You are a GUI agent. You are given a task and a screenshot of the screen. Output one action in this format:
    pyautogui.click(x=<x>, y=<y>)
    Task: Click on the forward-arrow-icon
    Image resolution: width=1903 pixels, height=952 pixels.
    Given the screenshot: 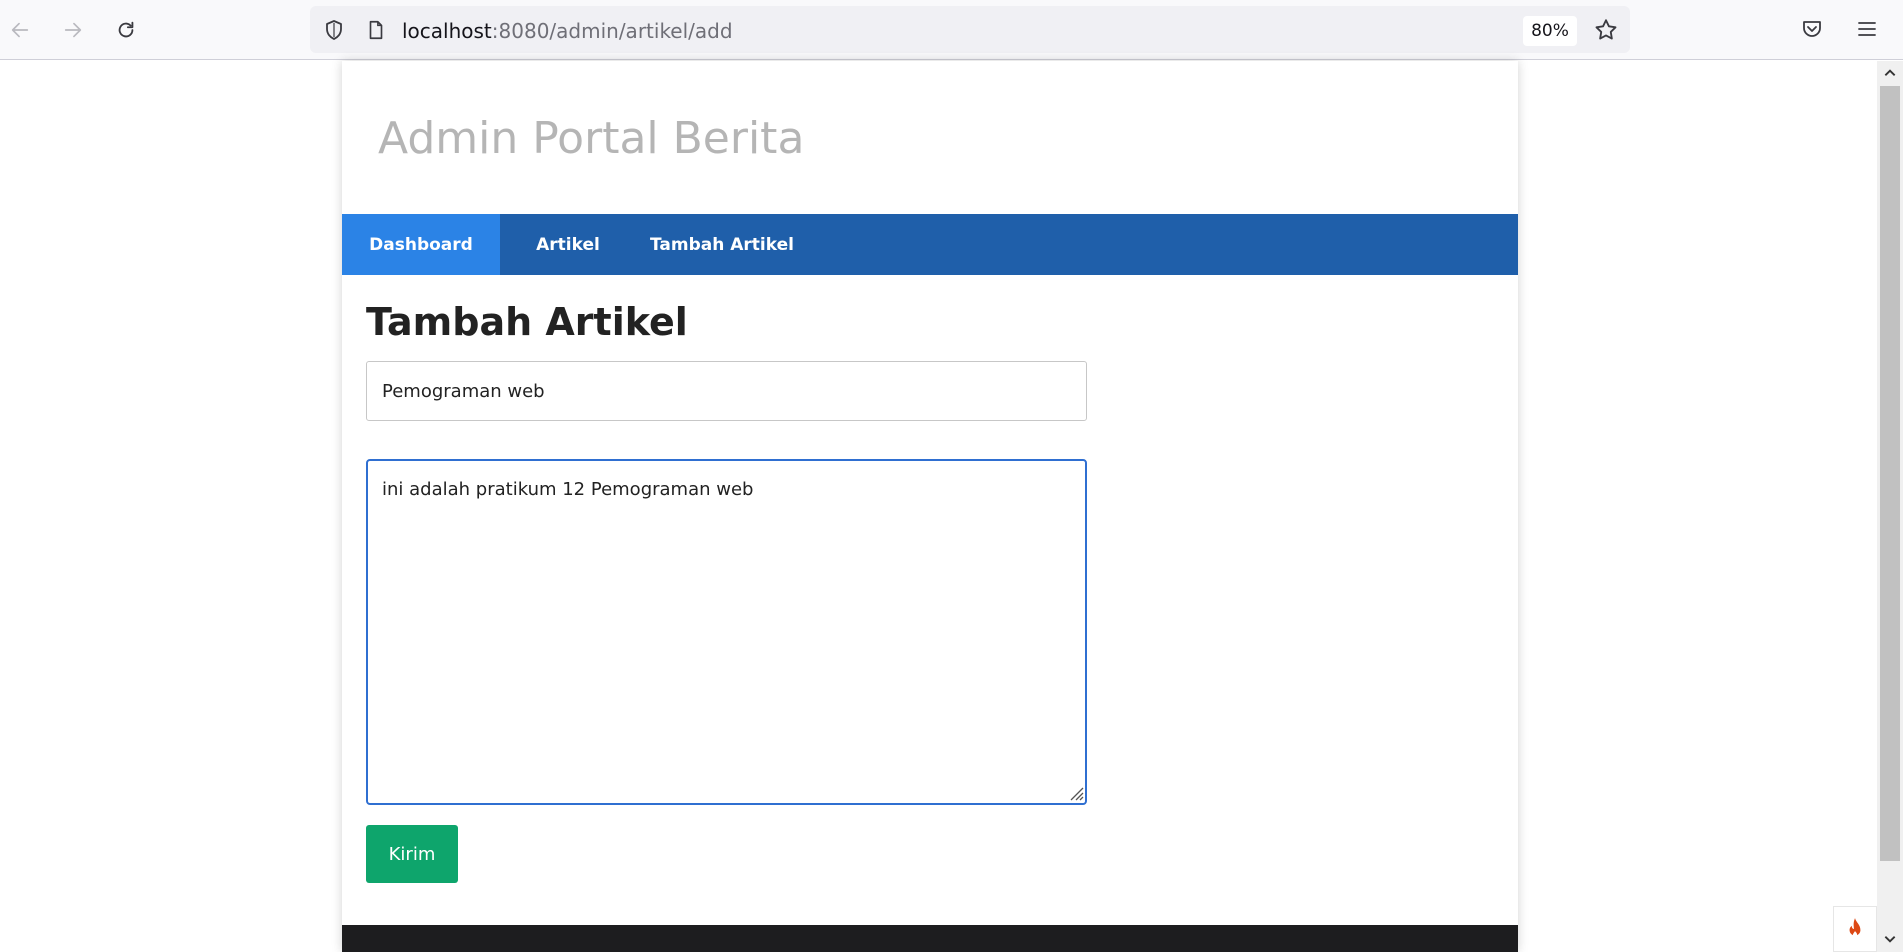 What is the action you would take?
    pyautogui.click(x=73, y=30)
    